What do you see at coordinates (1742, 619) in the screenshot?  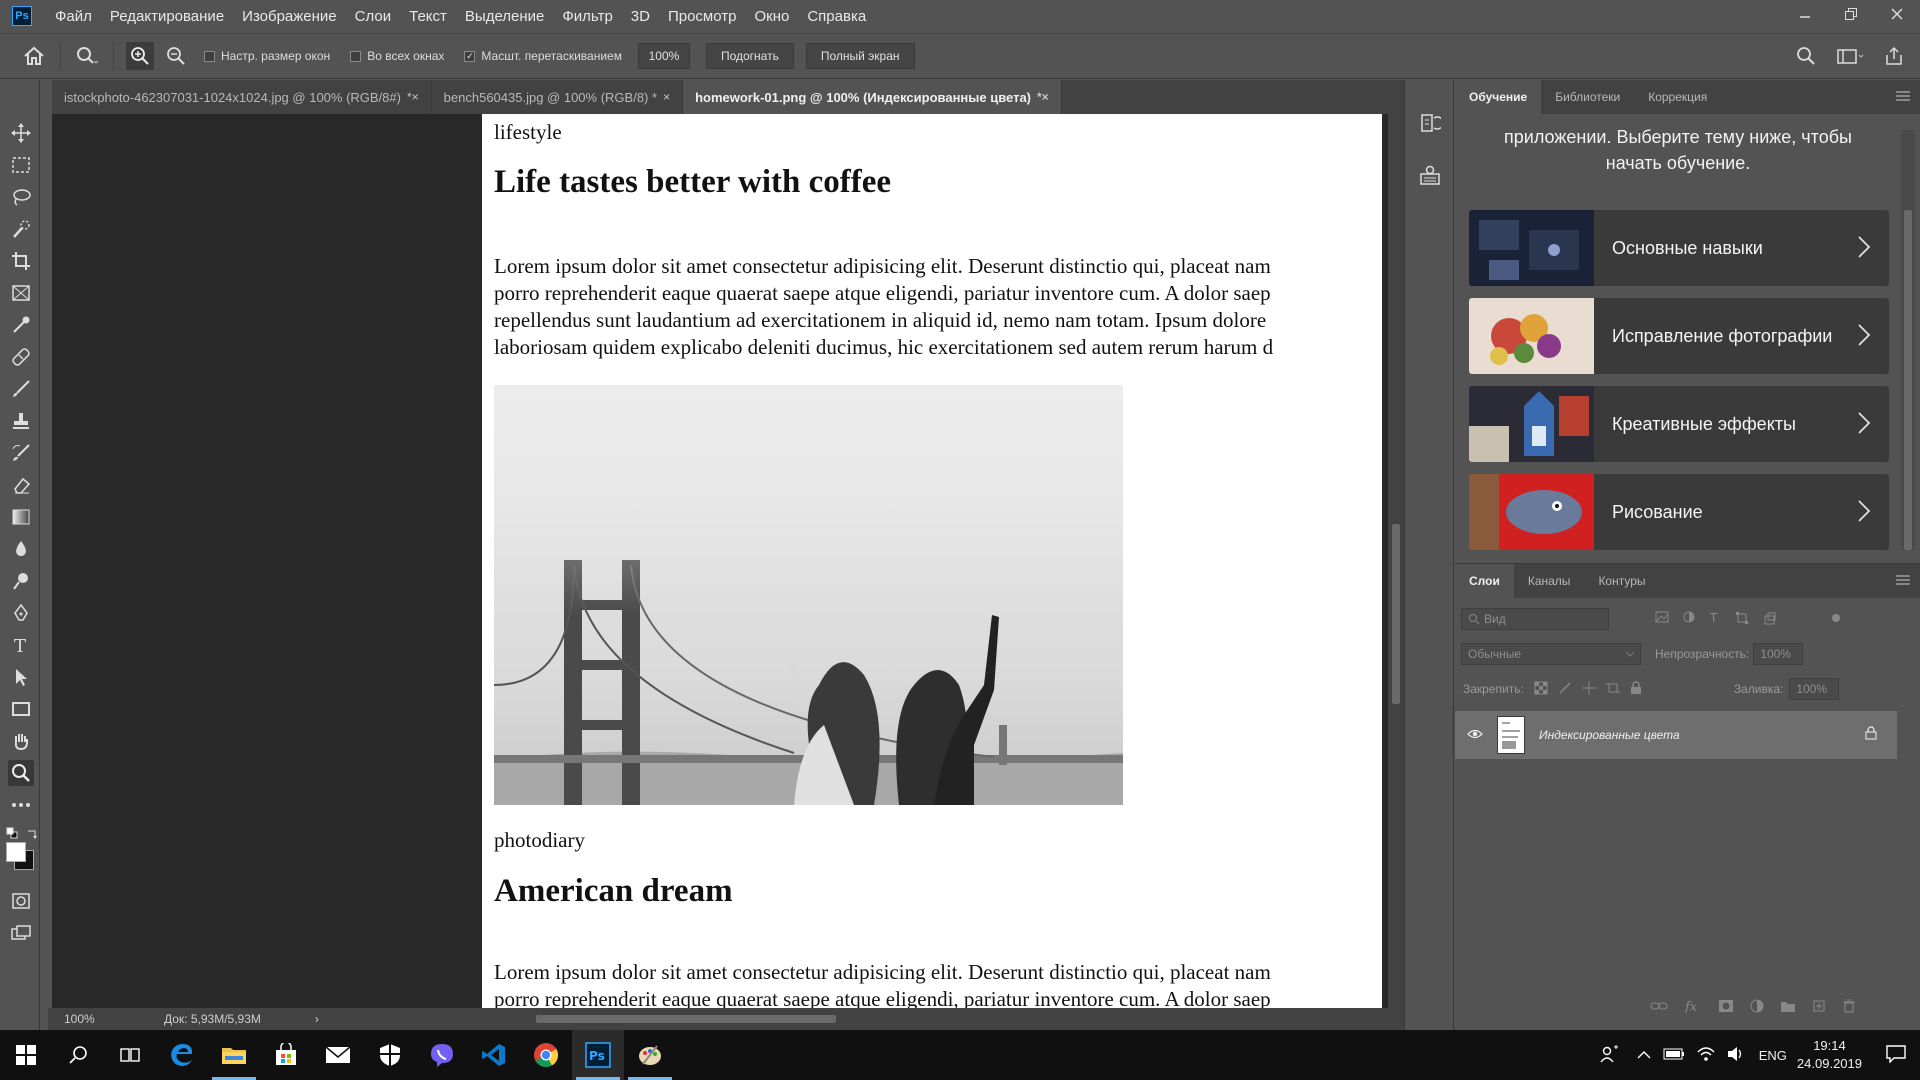 I see `filter-shape-icon` at bounding box center [1742, 619].